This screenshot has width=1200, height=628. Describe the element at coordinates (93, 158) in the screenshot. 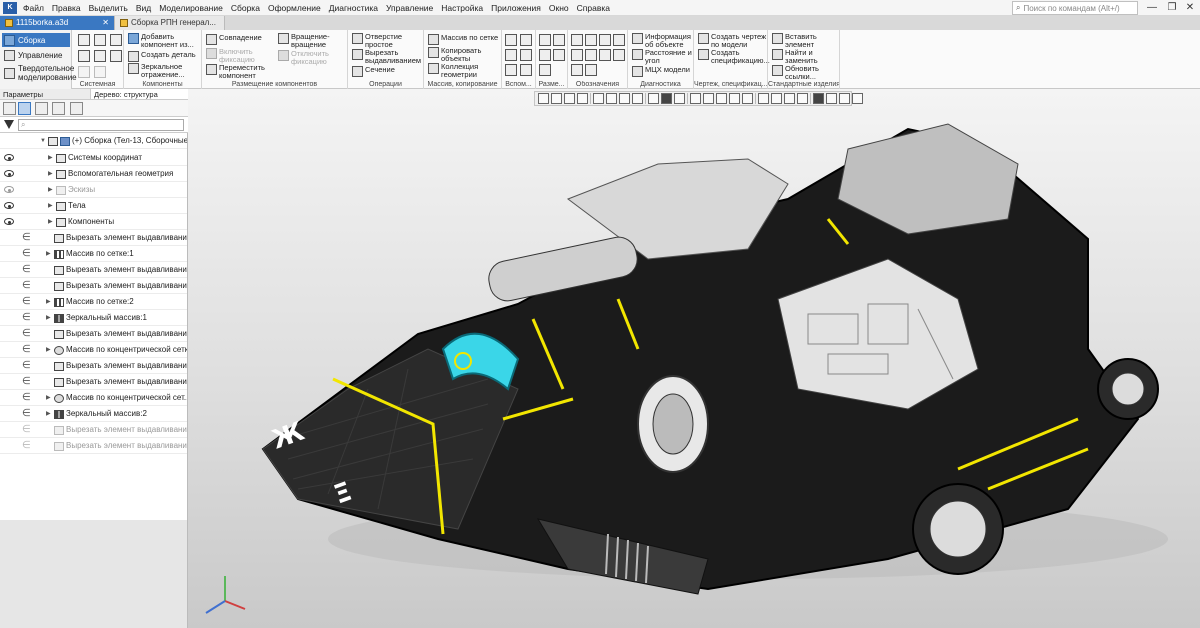

I see `tree-row: ▶ Системы координат` at that location.